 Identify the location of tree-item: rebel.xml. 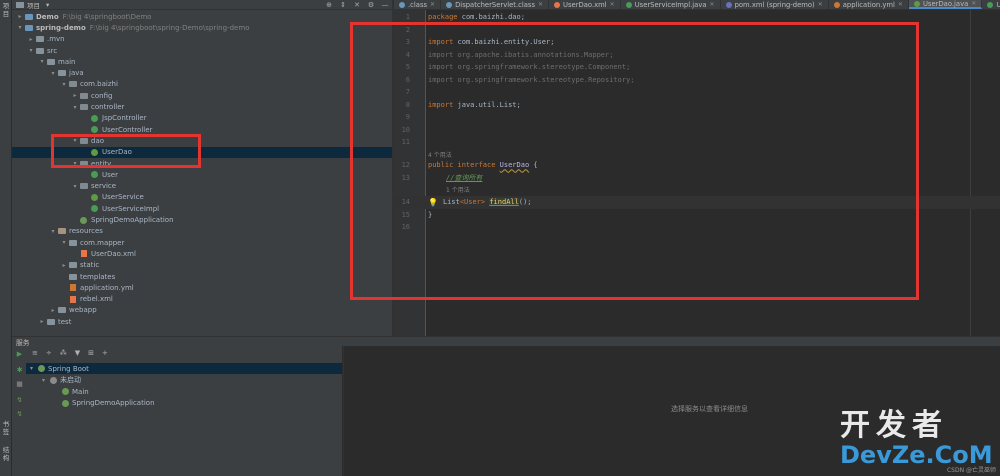
(202, 299).